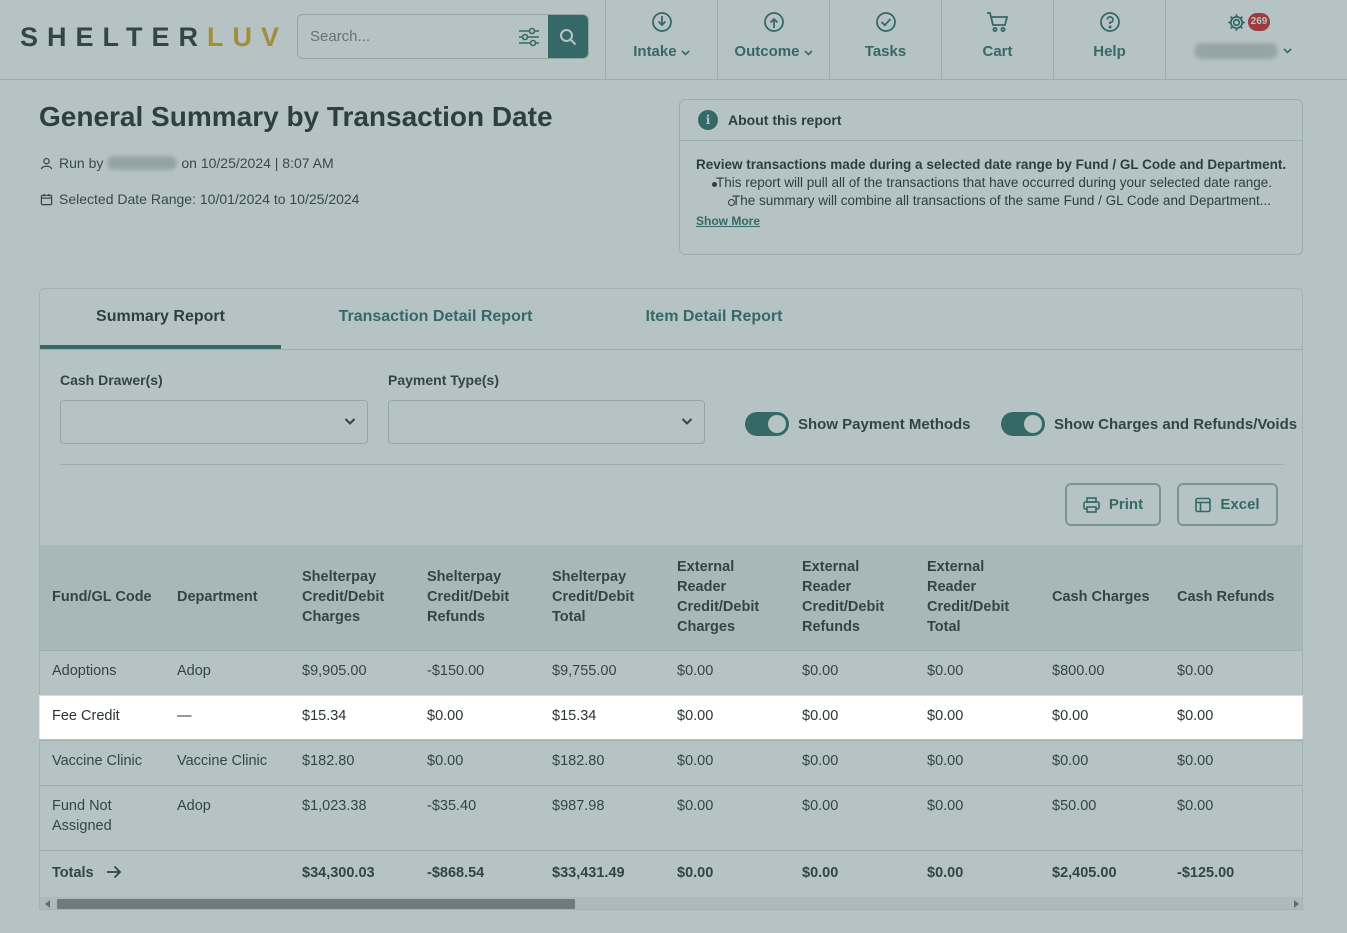  What do you see at coordinates (316, 904) in the screenshot?
I see `scrollbar-thumb` at bounding box center [316, 904].